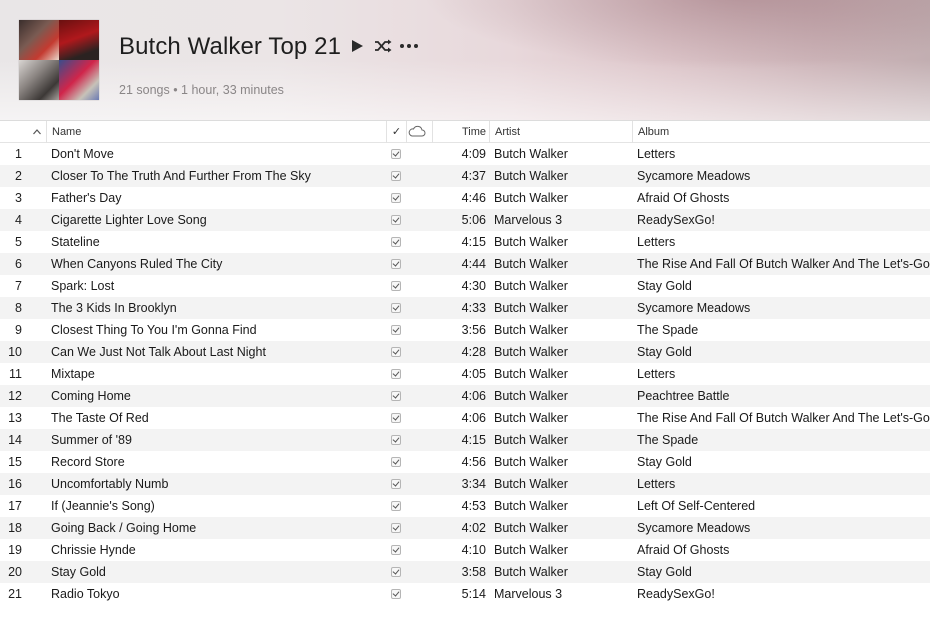 This screenshot has width=930, height=617. I want to click on playlist-title: Butch Walker Top 21, so click(230, 46).